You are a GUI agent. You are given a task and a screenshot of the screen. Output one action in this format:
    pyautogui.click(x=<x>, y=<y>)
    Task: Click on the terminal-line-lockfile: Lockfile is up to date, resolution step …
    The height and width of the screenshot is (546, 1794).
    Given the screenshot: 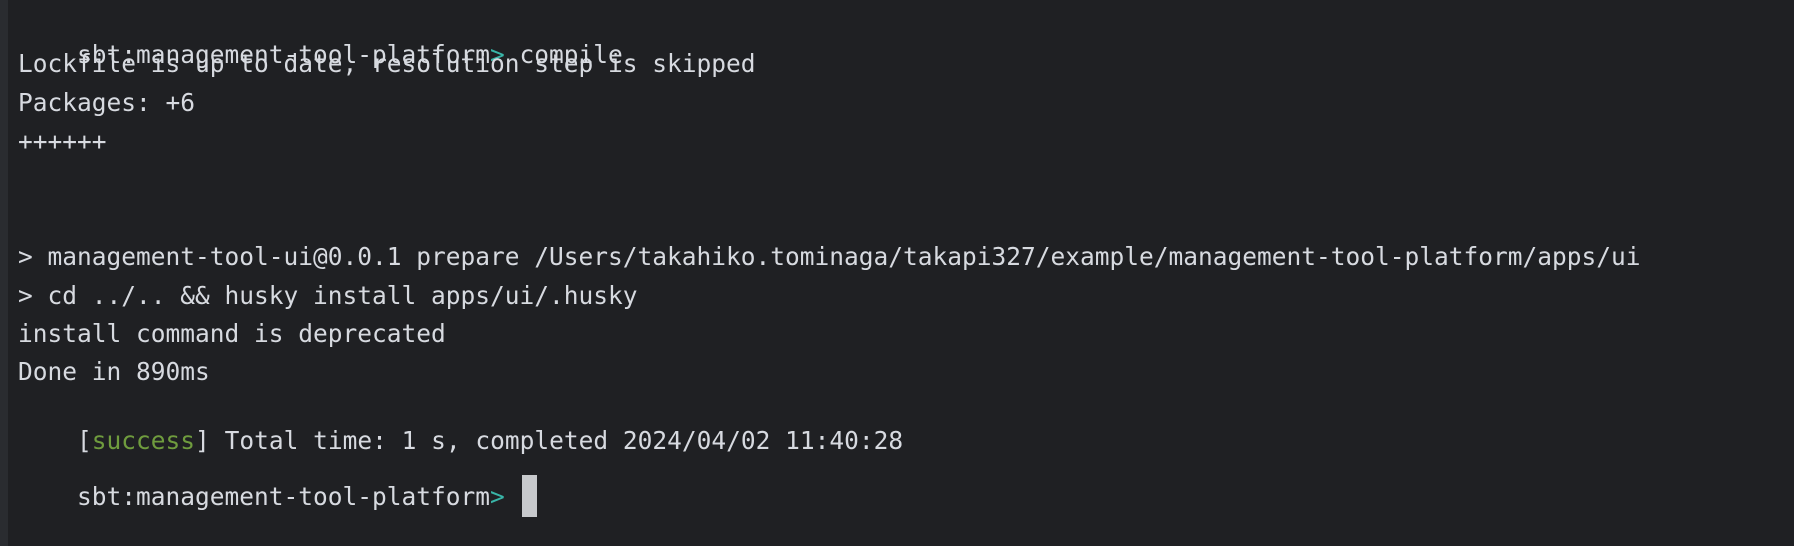 What is the action you would take?
    pyautogui.click(x=387, y=63)
    